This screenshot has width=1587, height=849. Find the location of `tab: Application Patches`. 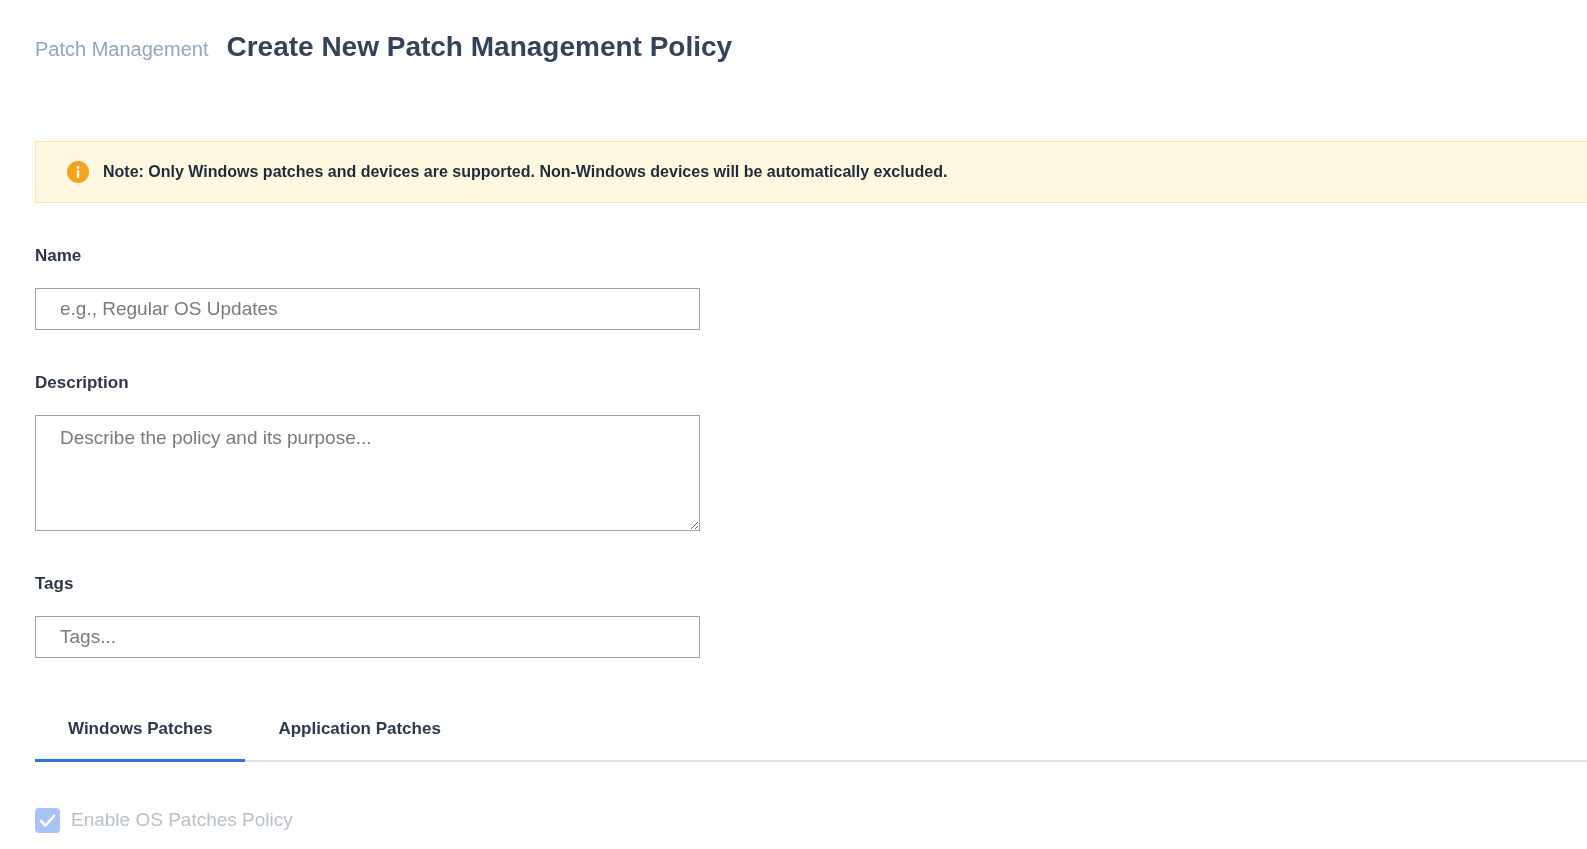

tab: Application Patches is located at coordinates (359, 730).